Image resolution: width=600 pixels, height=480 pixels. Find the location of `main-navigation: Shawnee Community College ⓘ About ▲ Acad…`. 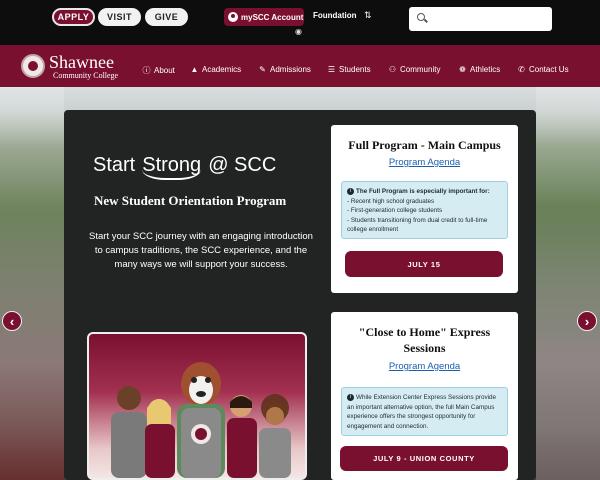

main-navigation: Shawnee Community College ⓘ About ▲ Acad… is located at coordinates (300, 66).